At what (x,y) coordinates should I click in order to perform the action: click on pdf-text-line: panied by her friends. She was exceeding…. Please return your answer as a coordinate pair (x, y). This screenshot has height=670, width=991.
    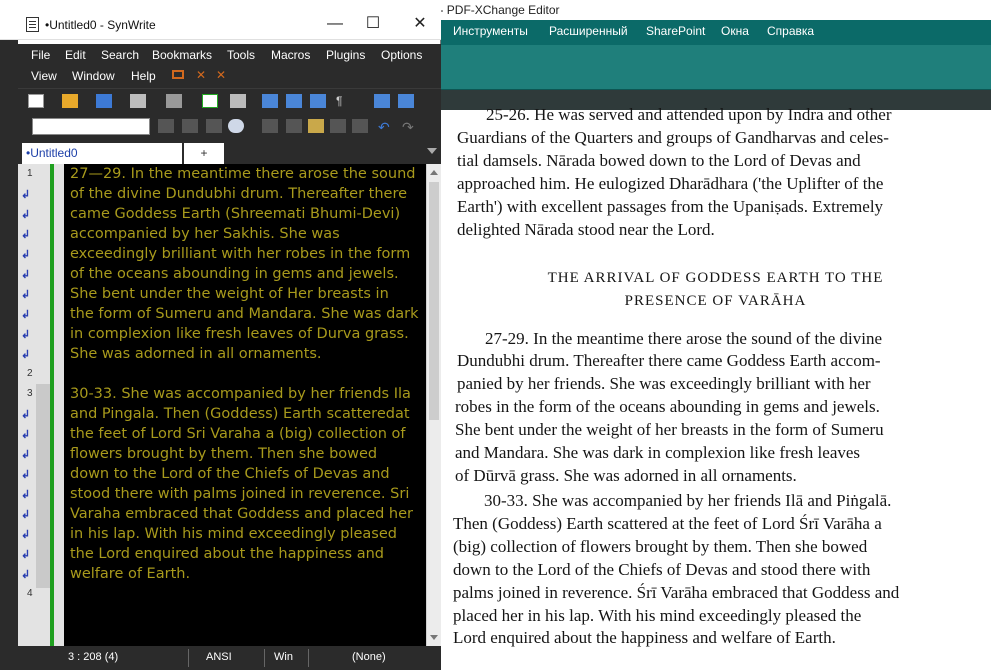
    Looking at the image, I should click on (664, 383).